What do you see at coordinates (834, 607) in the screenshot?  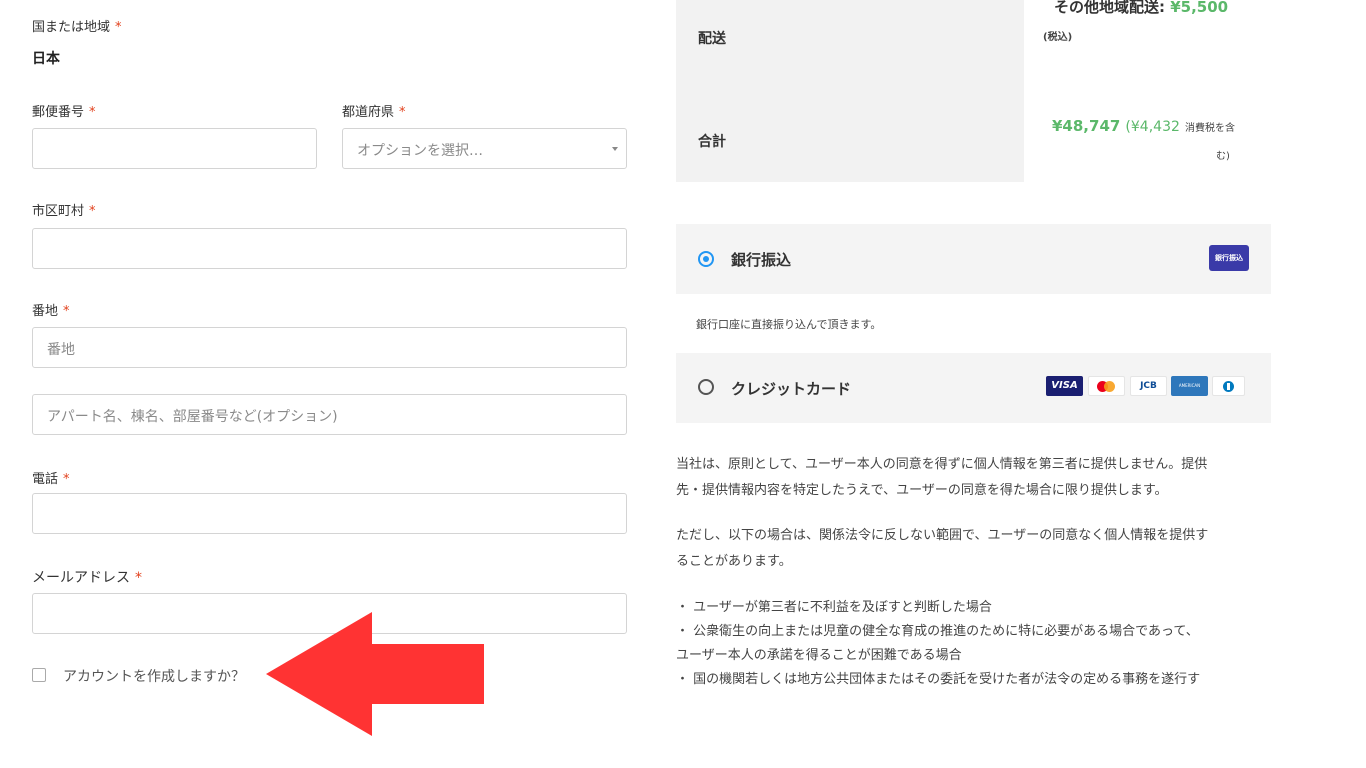 I see `list-item: ・ ユーザーが第三者に不利益を及ぼすと判断した場合` at bounding box center [834, 607].